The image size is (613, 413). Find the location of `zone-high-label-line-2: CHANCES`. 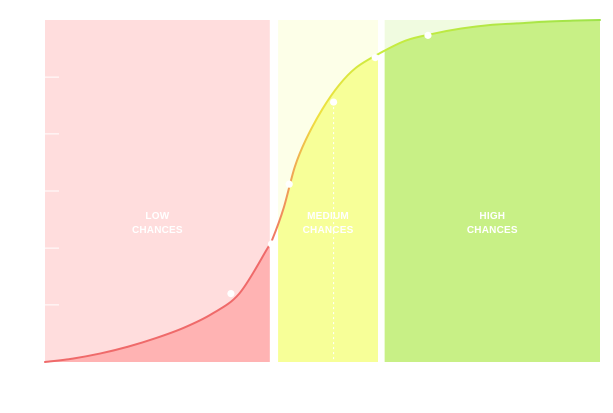

zone-high-label-line-2: CHANCES is located at coordinates (492, 230).